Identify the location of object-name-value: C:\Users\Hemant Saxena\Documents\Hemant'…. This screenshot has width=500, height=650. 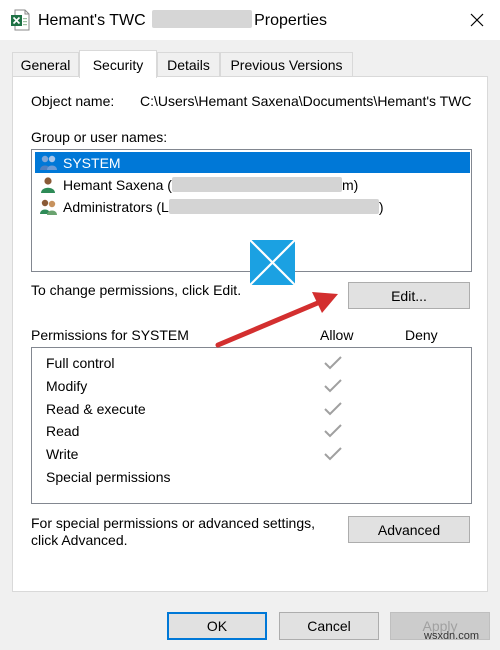
(306, 101).